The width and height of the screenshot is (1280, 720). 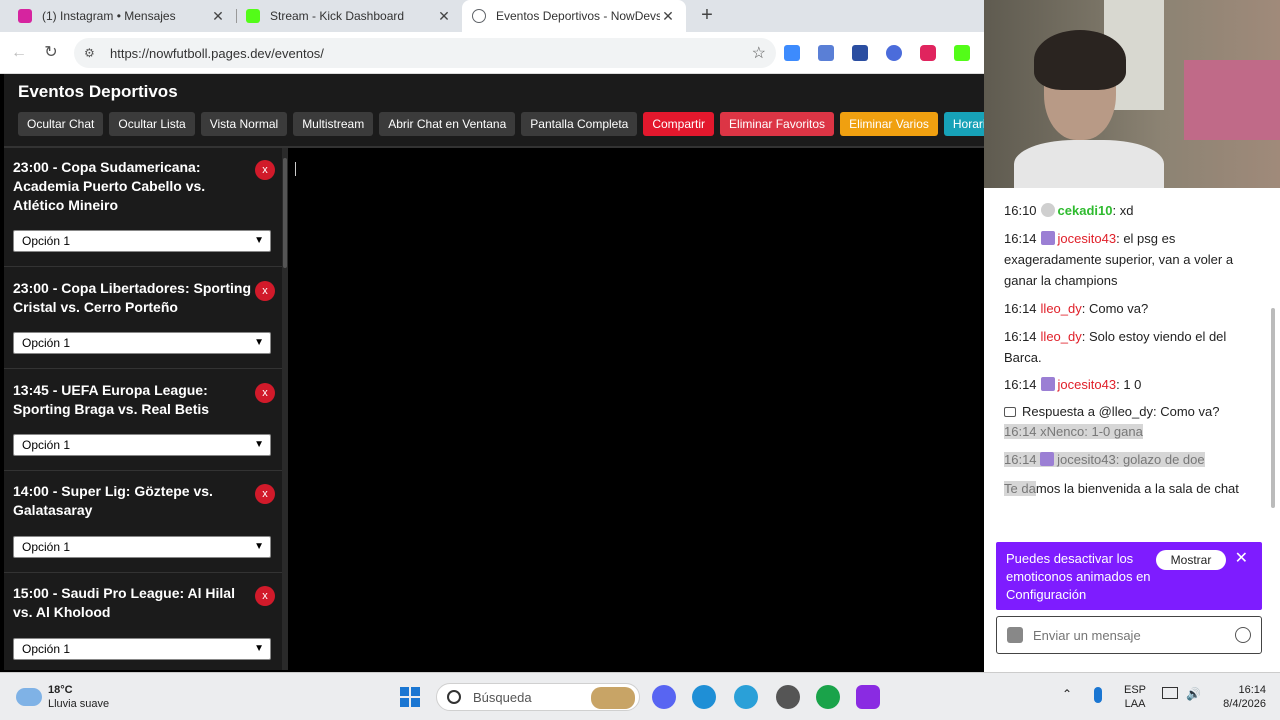 I want to click on chat-message-input, so click(x=1128, y=635).